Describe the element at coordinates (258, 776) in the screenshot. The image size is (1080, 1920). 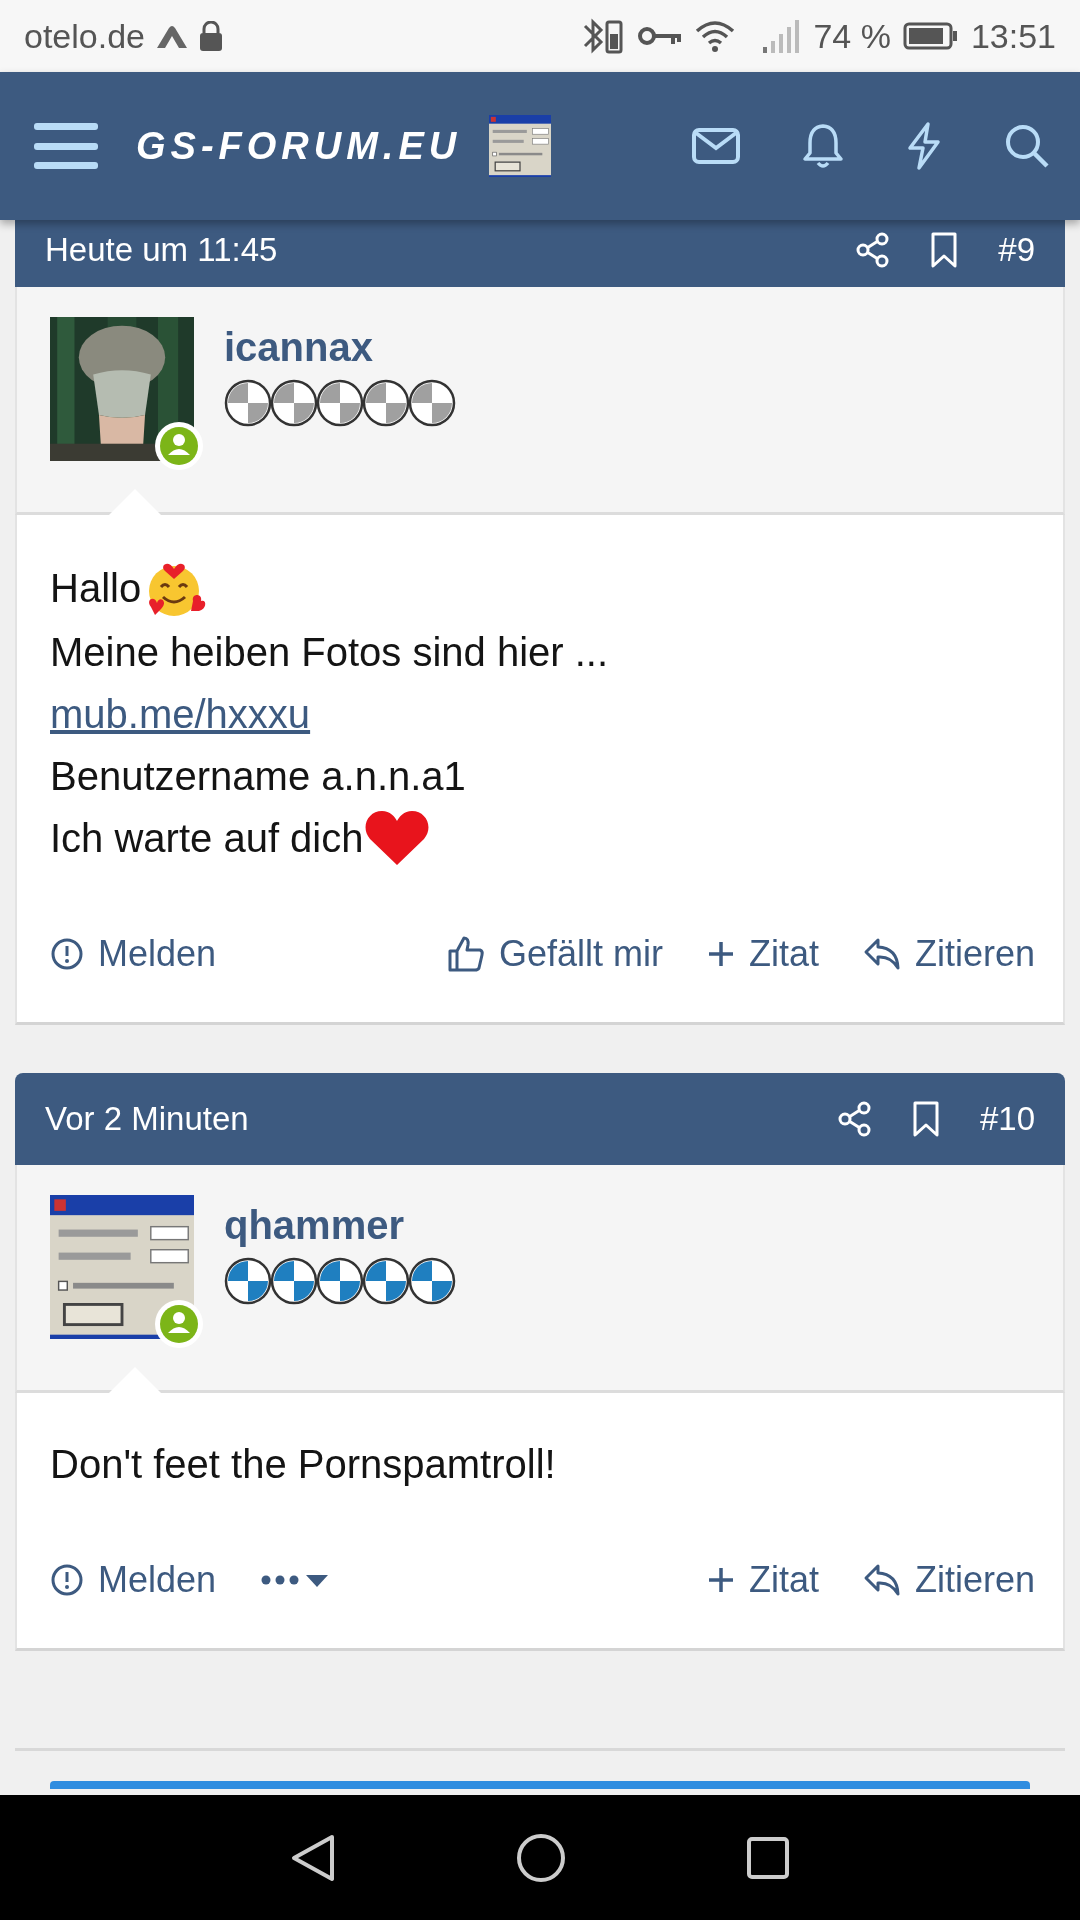
I see `post-text: Benutzername a.n.n.a1` at that location.